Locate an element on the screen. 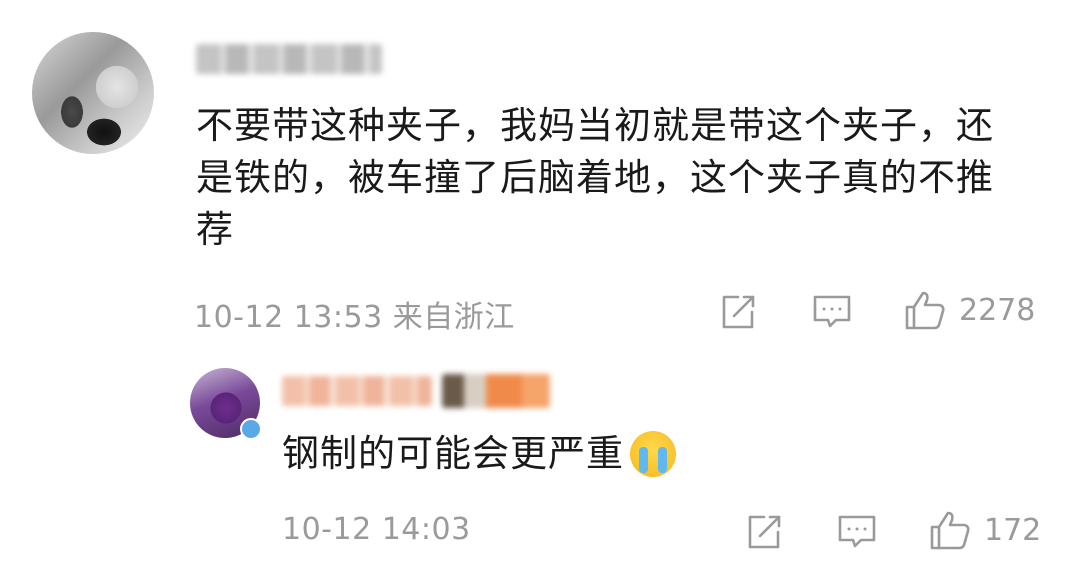  verified-badge is located at coordinates (251, 429).